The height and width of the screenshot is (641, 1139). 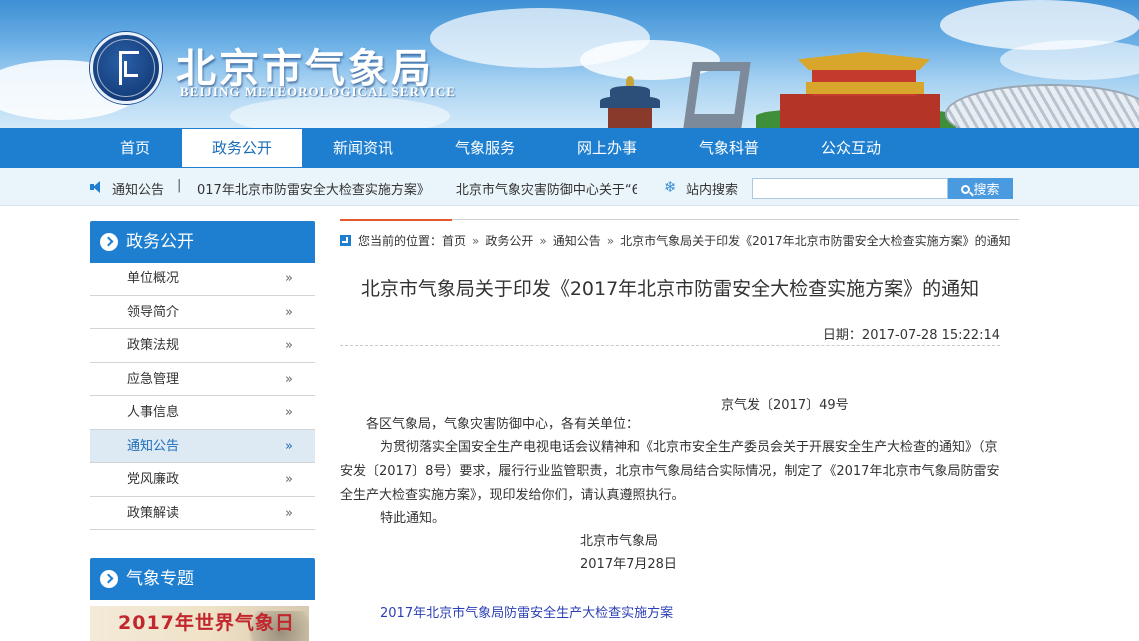 I want to click on sidebar-item-notices: 通知公告 », so click(x=202, y=446).